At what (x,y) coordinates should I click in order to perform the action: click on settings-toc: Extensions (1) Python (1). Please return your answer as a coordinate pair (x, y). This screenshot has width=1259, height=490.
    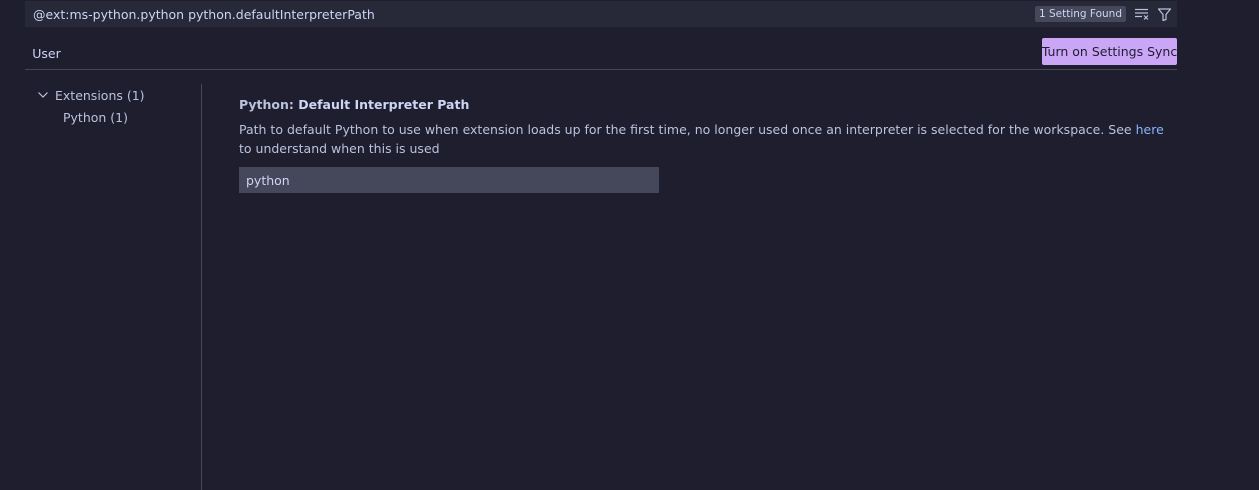
    Looking at the image, I should click on (113, 106).